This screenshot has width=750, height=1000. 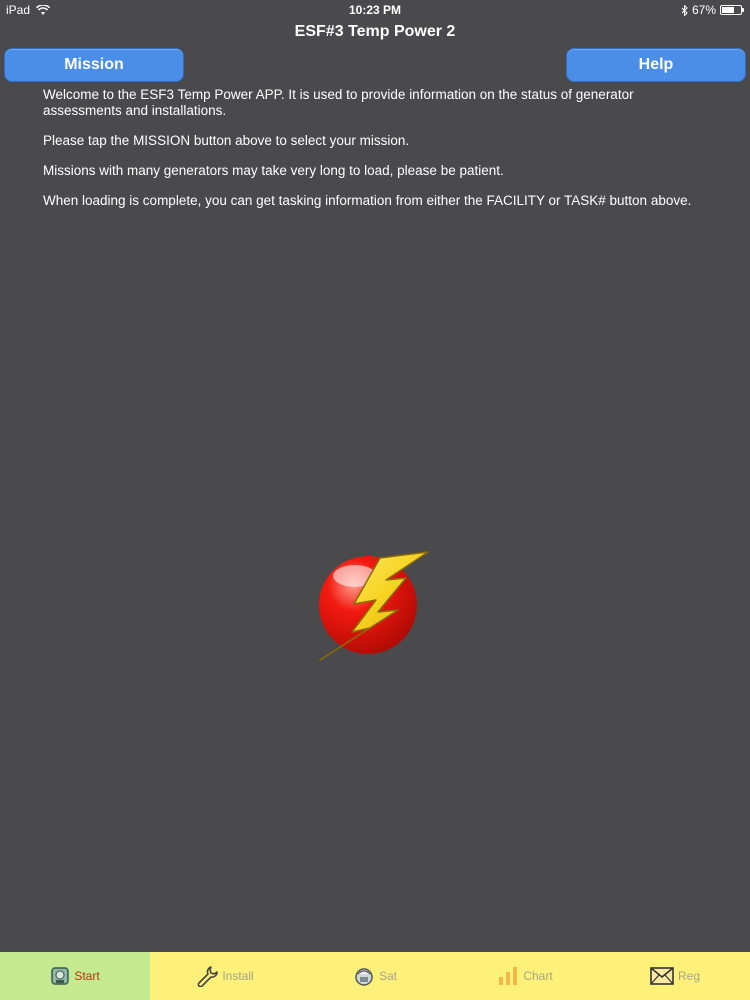 What do you see at coordinates (656, 65) in the screenshot?
I see `help-button: Help` at bounding box center [656, 65].